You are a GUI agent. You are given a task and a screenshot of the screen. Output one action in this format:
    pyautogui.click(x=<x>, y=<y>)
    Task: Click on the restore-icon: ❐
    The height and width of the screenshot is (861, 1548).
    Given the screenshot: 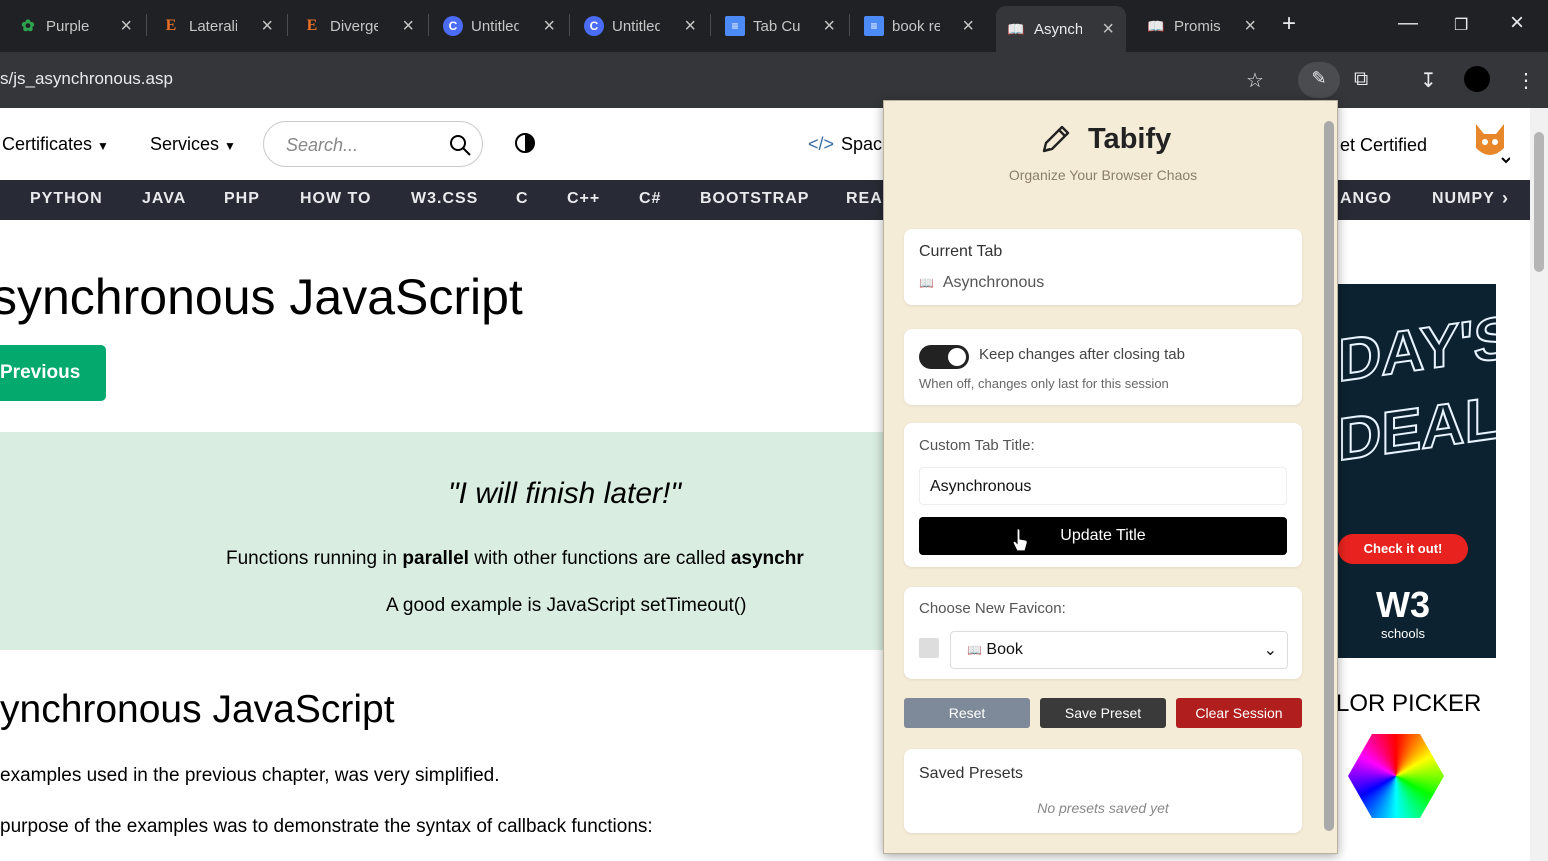 What is the action you would take?
    pyautogui.click(x=1461, y=25)
    